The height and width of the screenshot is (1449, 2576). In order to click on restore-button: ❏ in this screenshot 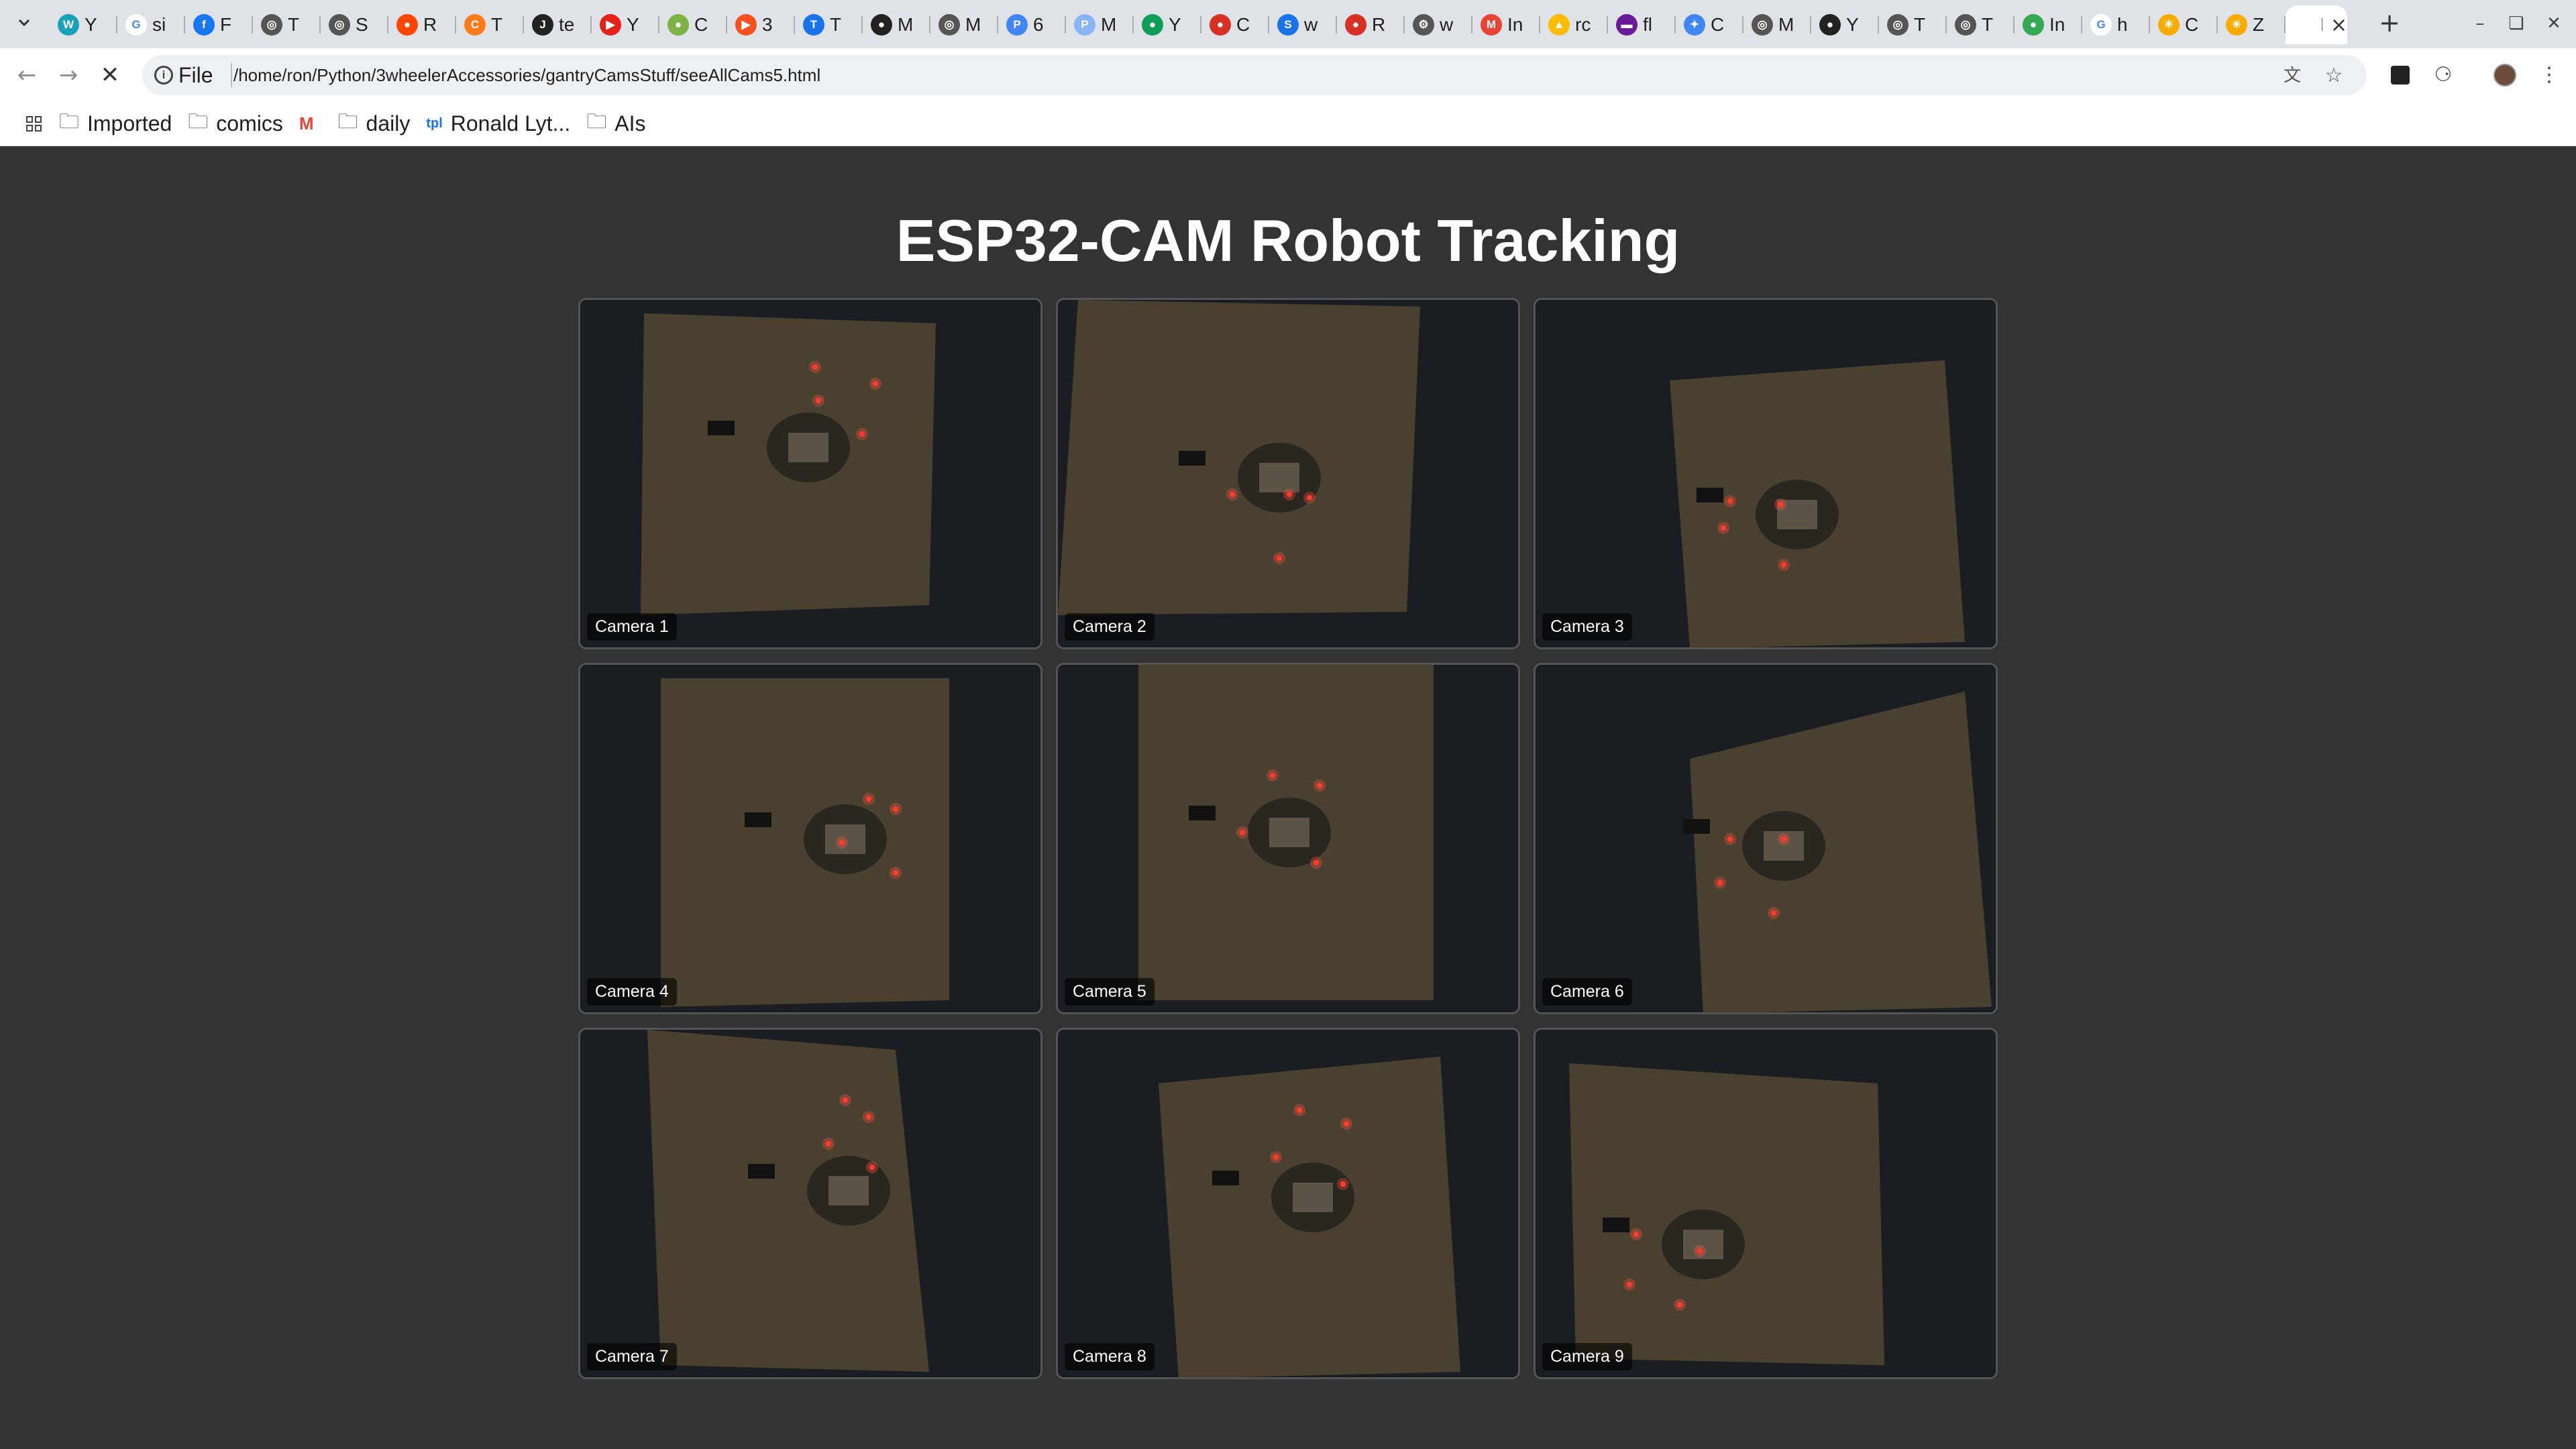, I will do `click(2516, 23)`.